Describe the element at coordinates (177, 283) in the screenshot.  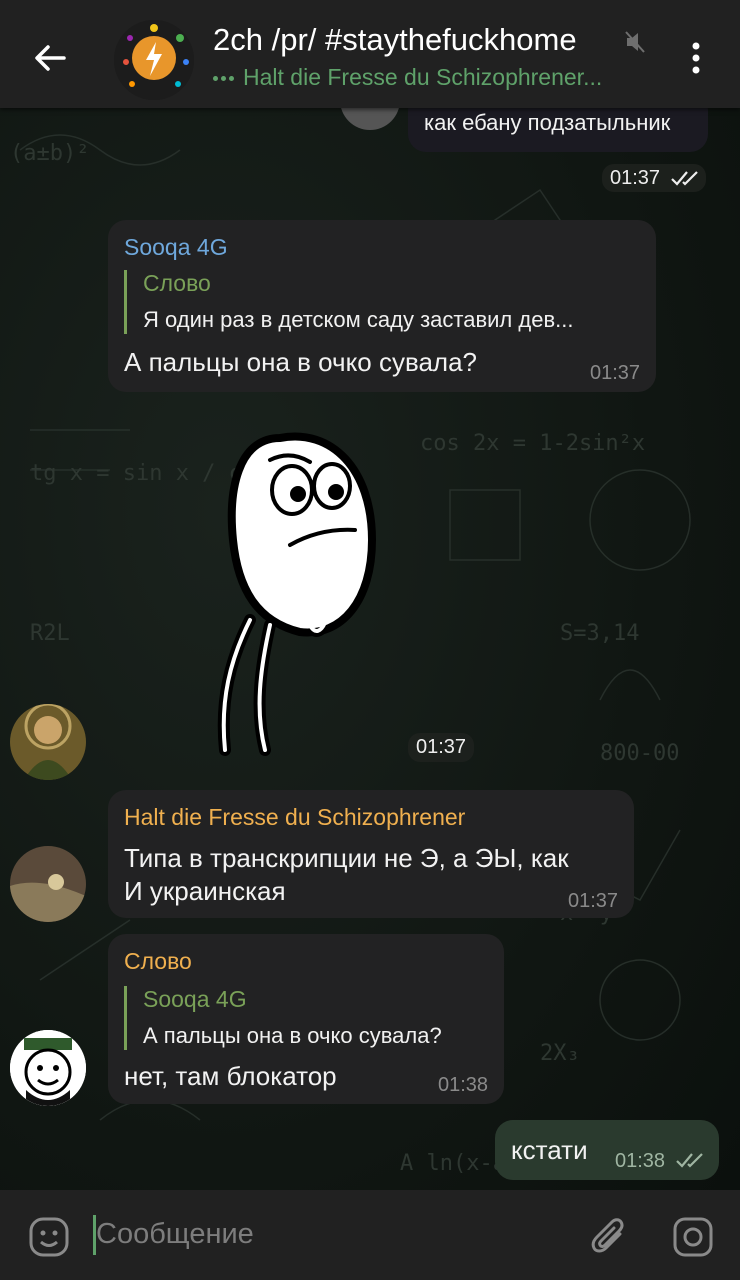
I see `reply-name: Слово` at that location.